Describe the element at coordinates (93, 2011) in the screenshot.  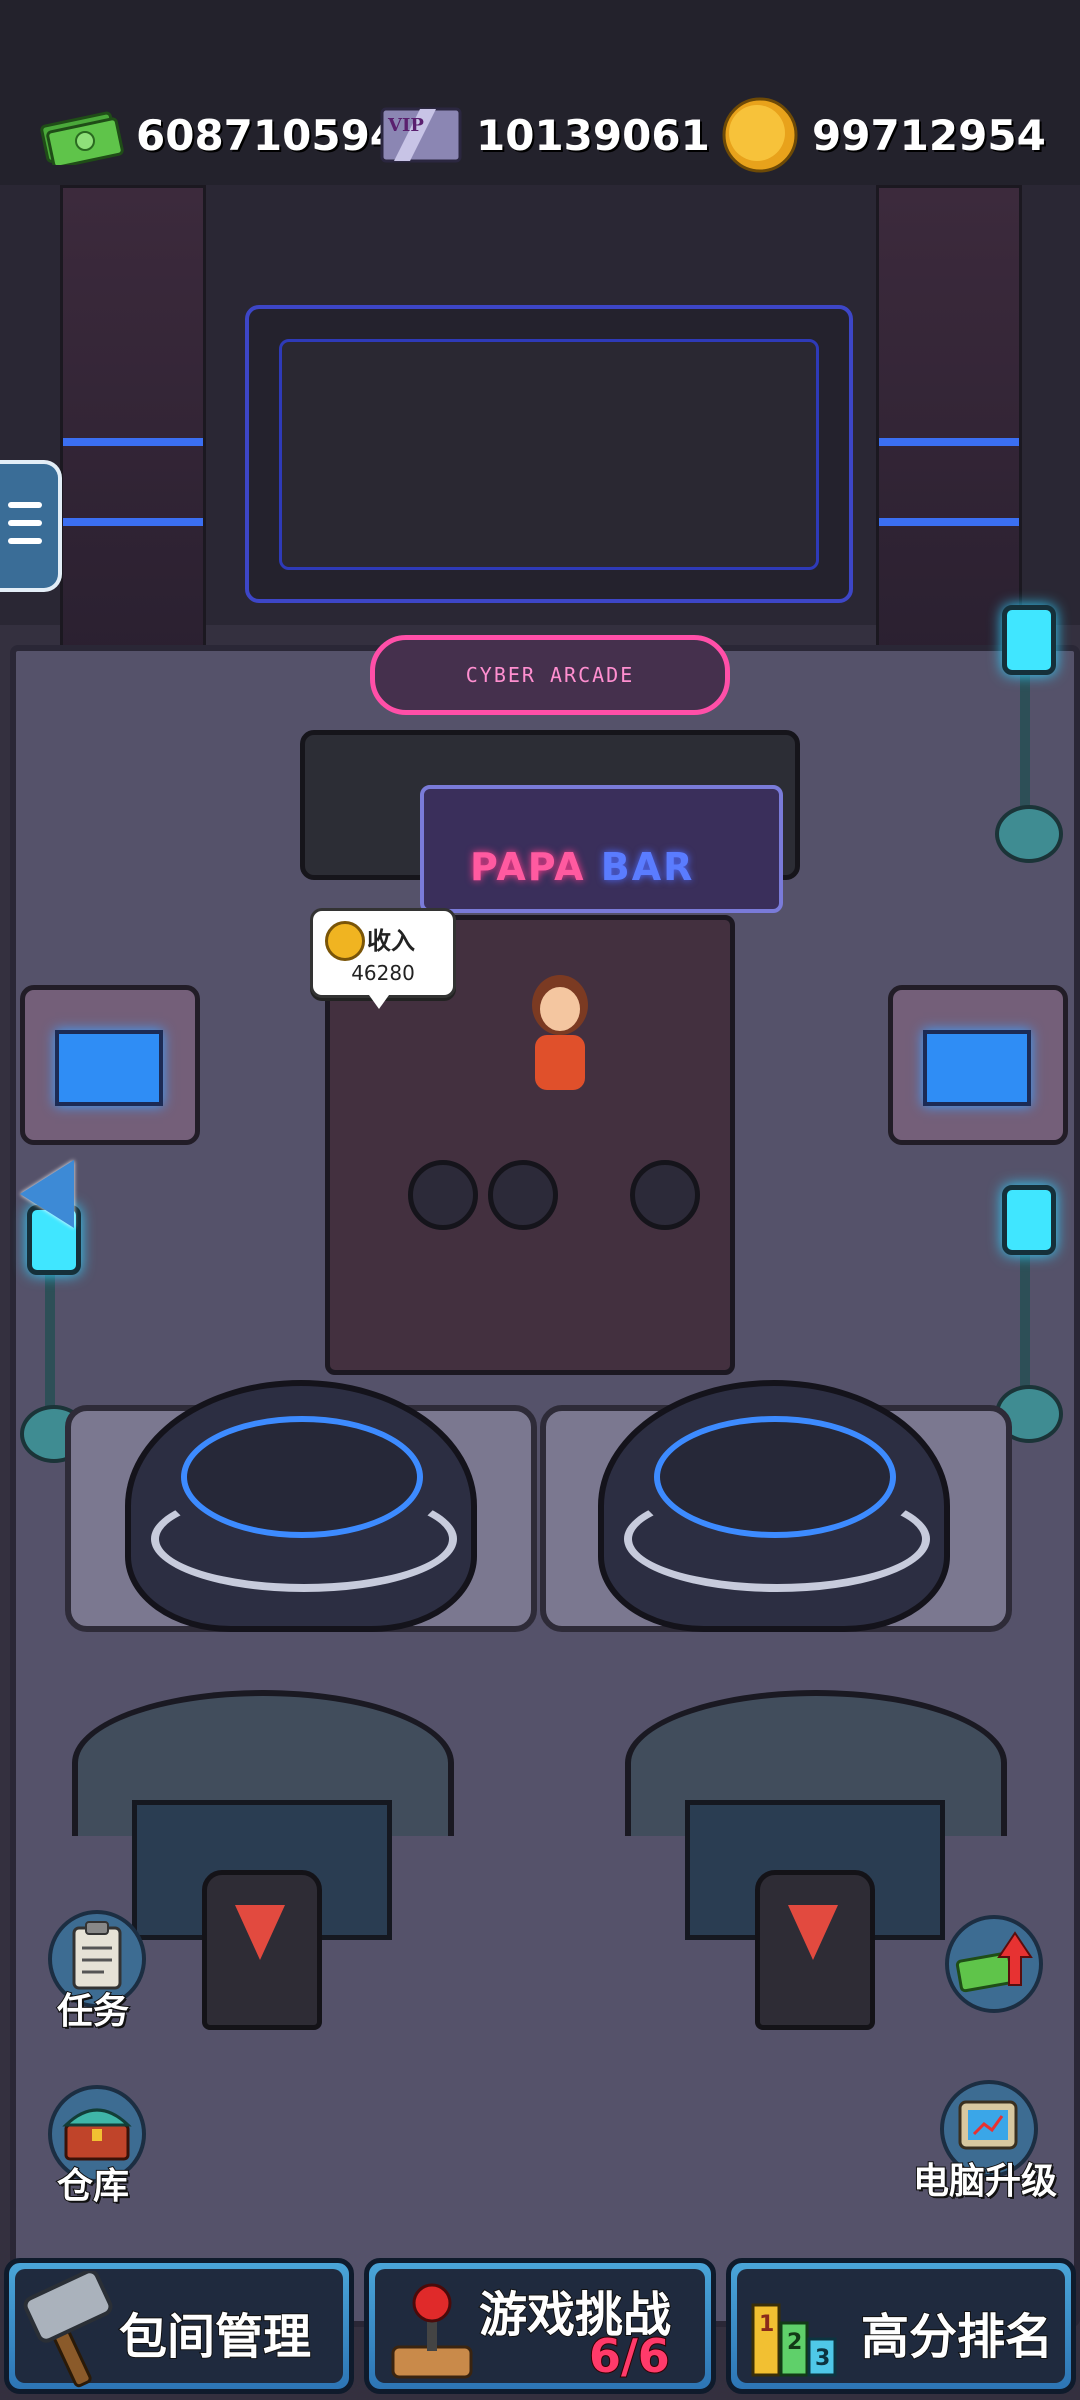
I see `tasks-label: 任务` at that location.